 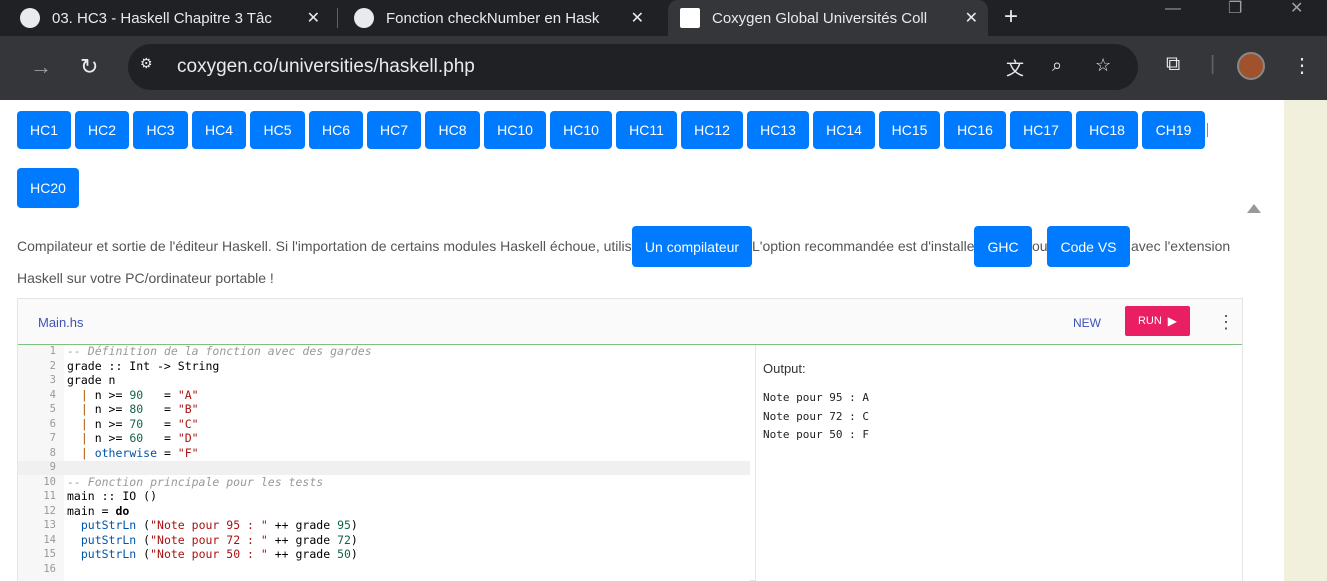 I want to click on hc-button-8: HC8, so click(x=452, y=130).